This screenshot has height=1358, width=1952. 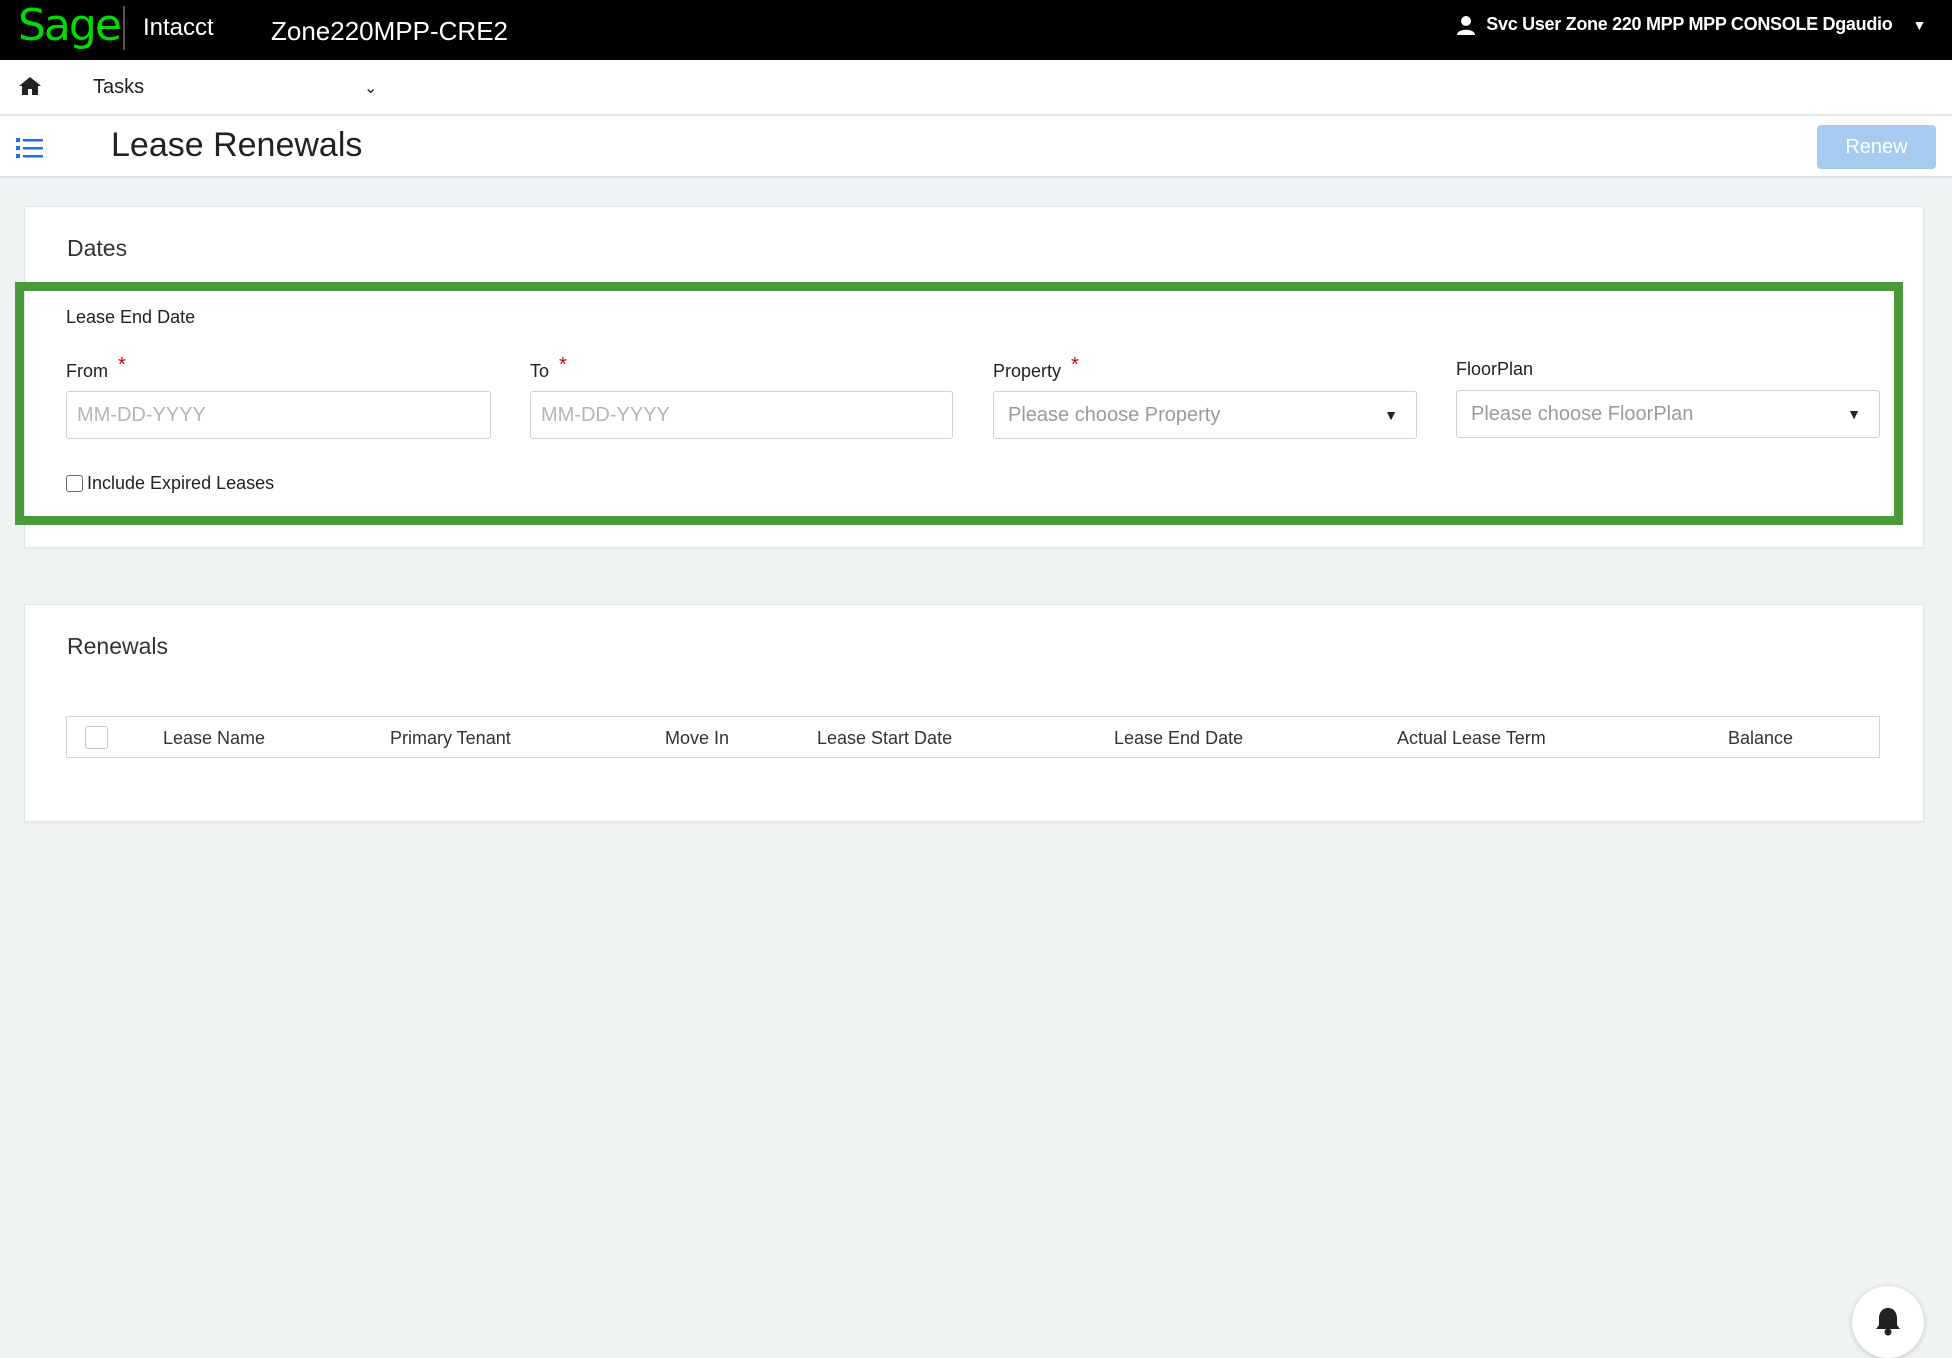 I want to click on floorplan-label: FloorPlan, so click(x=1494, y=369).